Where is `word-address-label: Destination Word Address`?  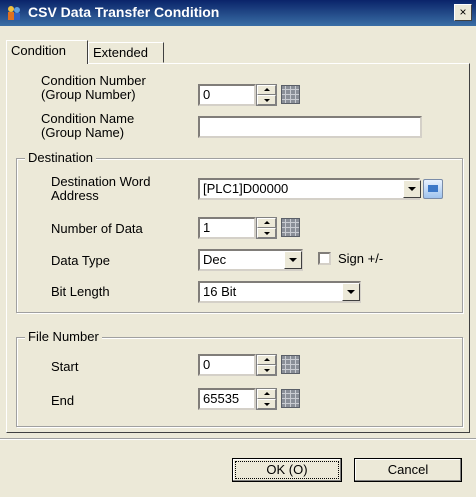
word-address-label: Destination Word Address is located at coordinates (101, 188).